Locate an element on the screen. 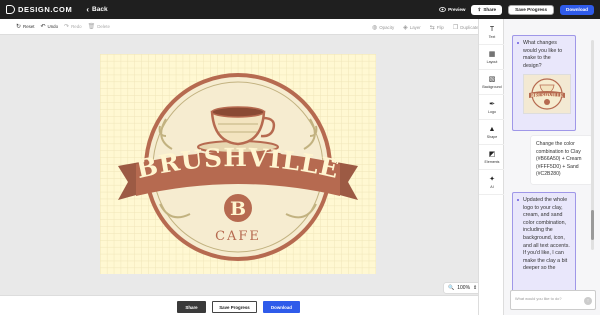  reset-icon: ↻ is located at coordinates (19, 27).